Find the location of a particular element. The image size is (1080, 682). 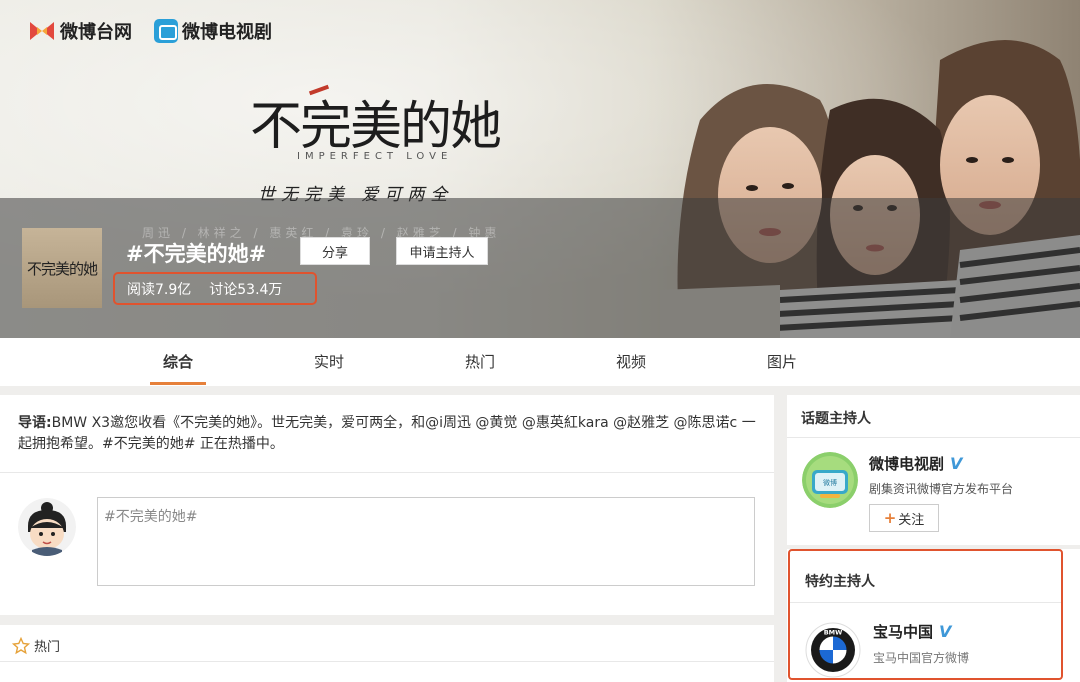

hot-section is located at coordinates (387, 653).